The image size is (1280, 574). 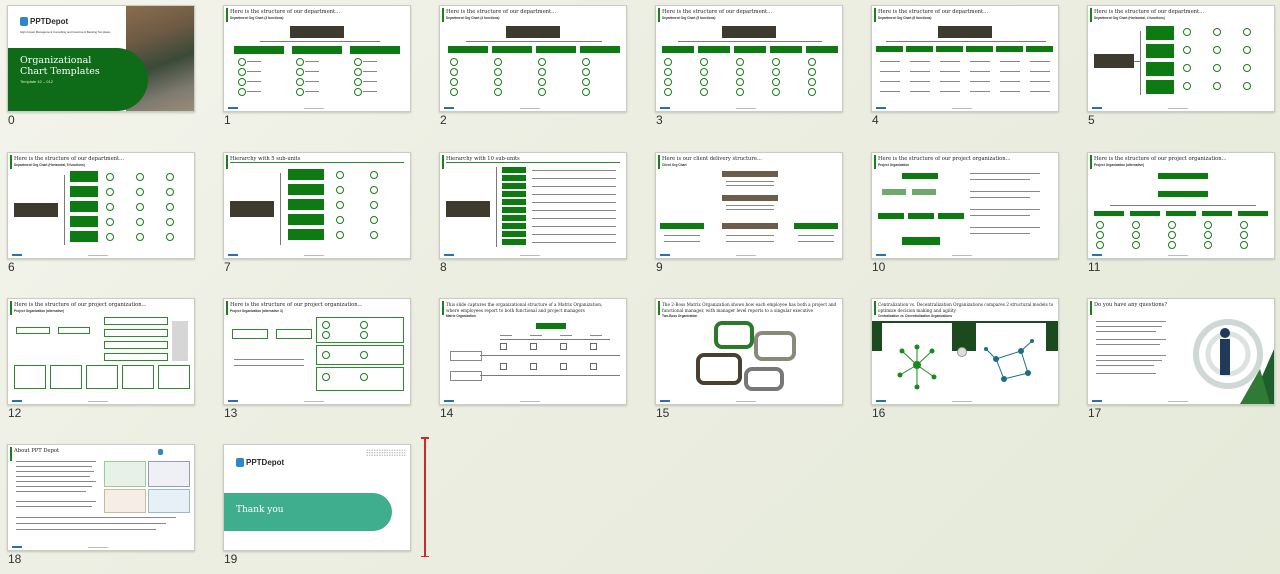 What do you see at coordinates (260, 510) in the screenshot?
I see `thank-you-text: Thank you` at bounding box center [260, 510].